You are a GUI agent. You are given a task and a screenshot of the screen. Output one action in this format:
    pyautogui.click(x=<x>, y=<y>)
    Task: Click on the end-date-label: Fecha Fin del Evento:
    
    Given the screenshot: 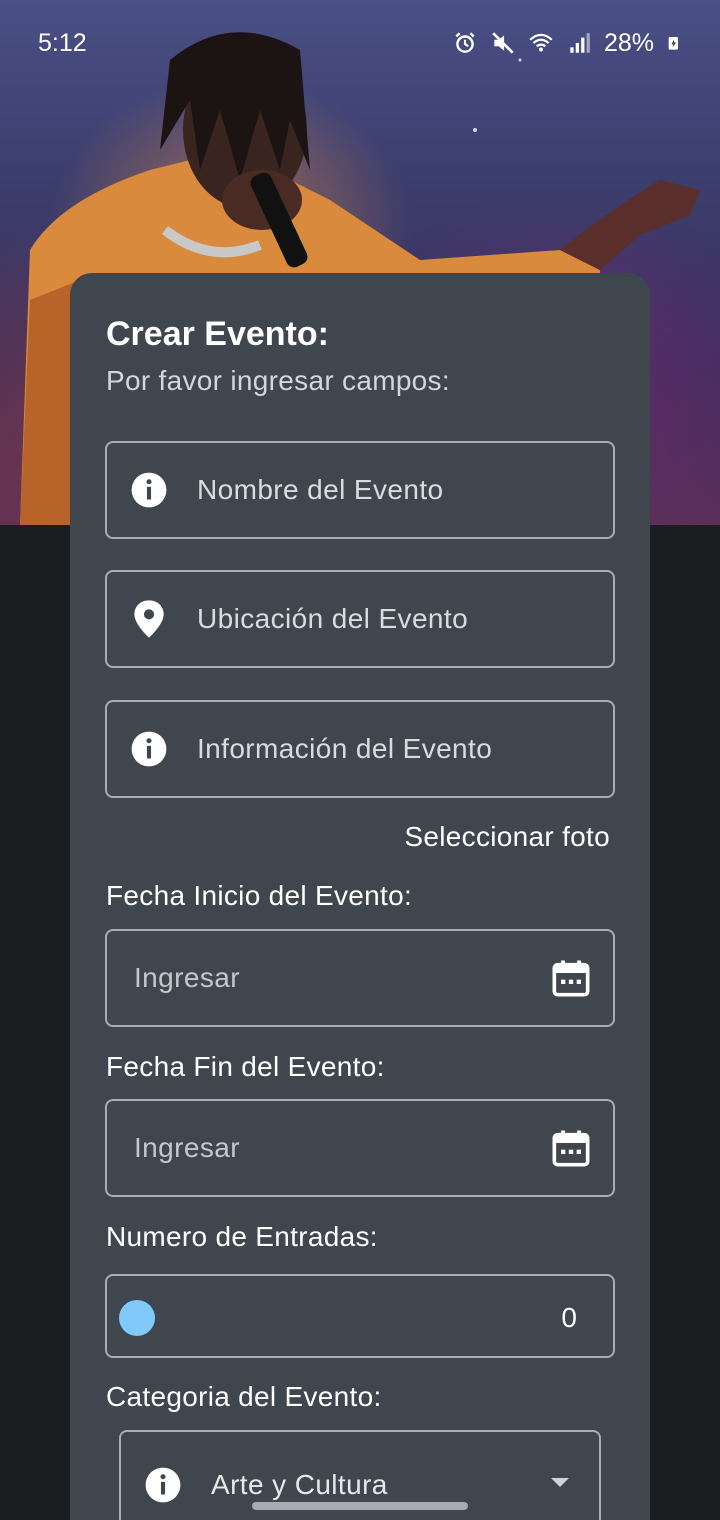 What is the action you would take?
    pyautogui.click(x=245, y=1066)
    